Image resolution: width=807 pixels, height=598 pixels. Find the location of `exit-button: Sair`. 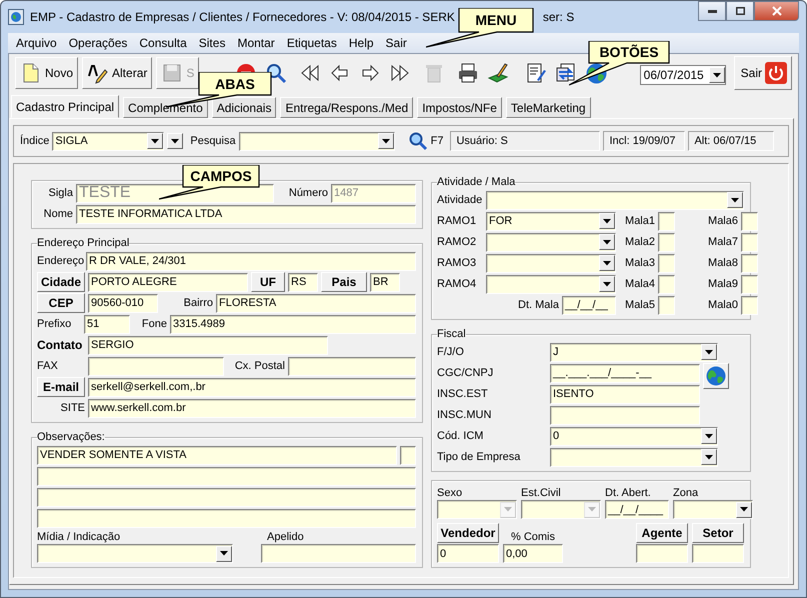

exit-button: Sair is located at coordinates (763, 73).